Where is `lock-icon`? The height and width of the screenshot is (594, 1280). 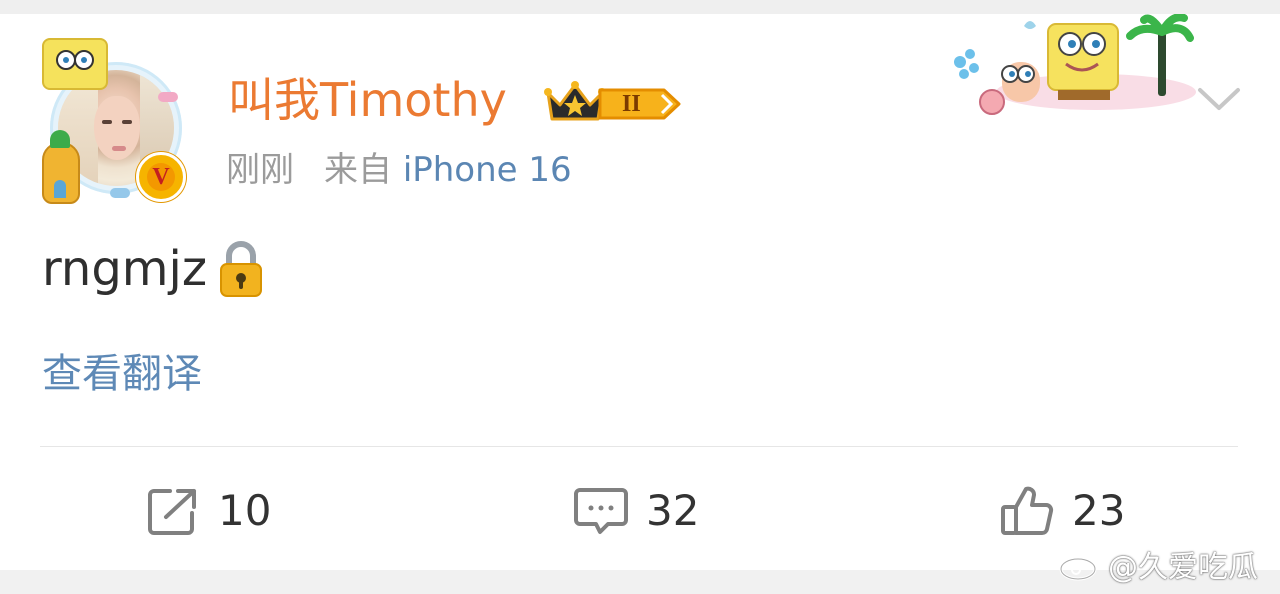 lock-icon is located at coordinates (241, 269).